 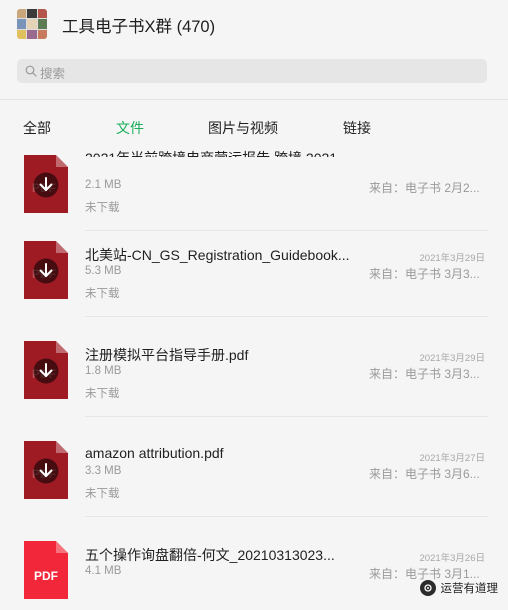 What do you see at coordinates (46, 576) in the screenshot?
I see `pdf-label: PDF` at bounding box center [46, 576].